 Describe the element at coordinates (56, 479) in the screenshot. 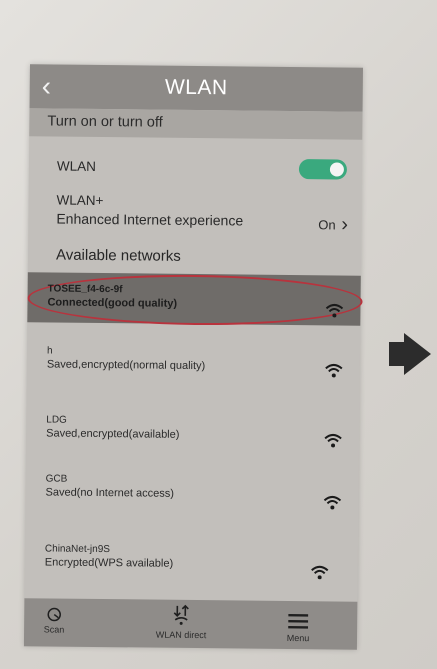

I see `network-name: GCB` at that location.